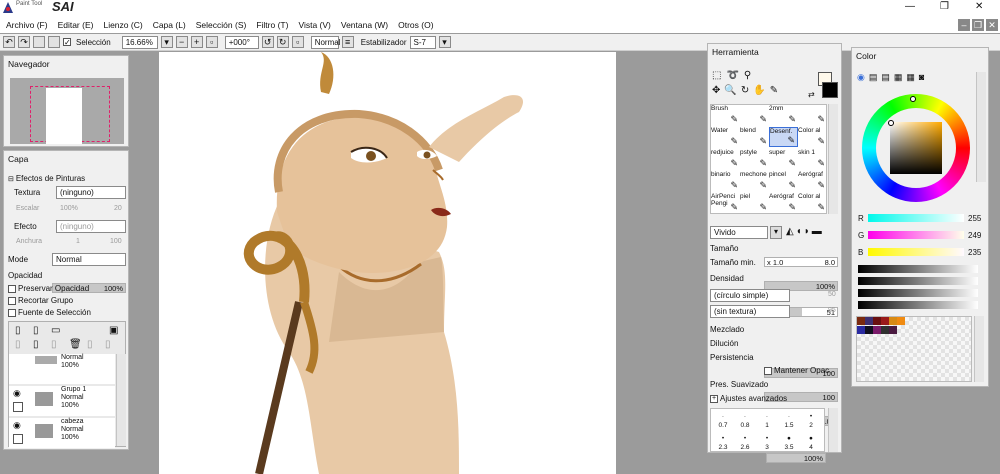  What do you see at coordinates (750, 295) in the screenshot?
I see `shape-select: (círculo simple)` at bounding box center [750, 295].